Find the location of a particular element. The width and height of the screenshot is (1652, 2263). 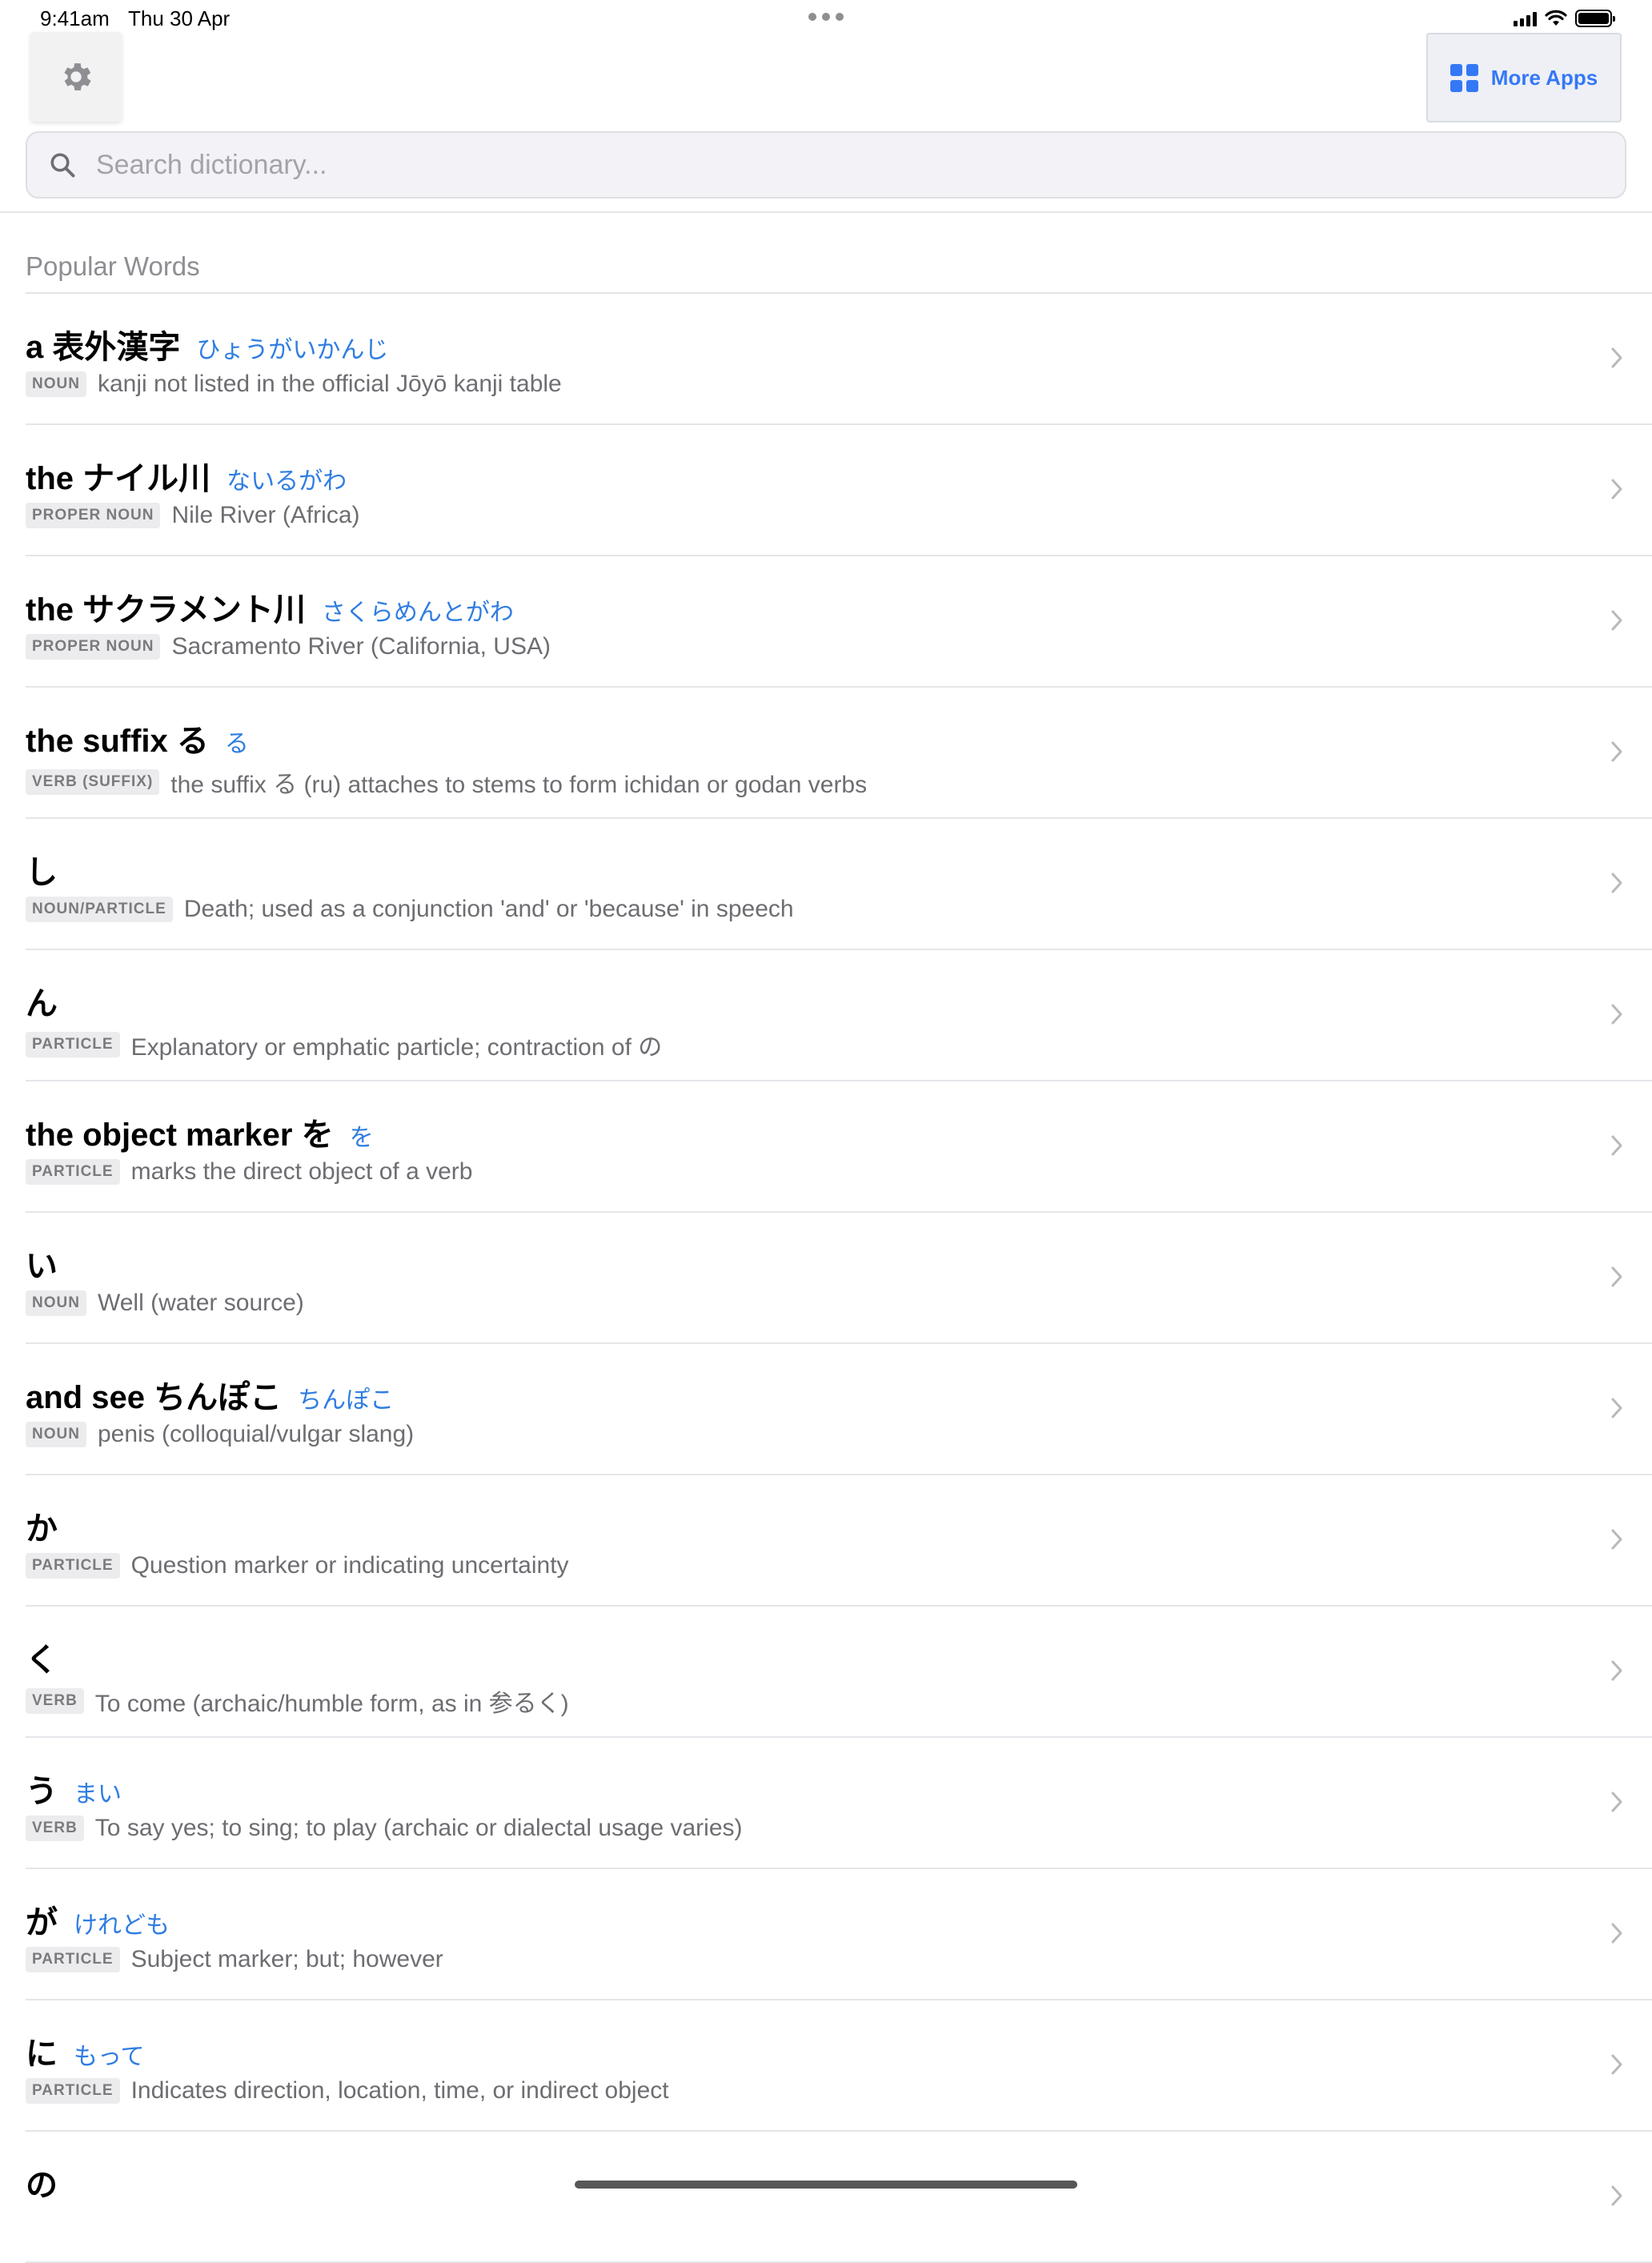

entry-definition: Sacramento River (California, USA) is located at coordinates (361, 646).